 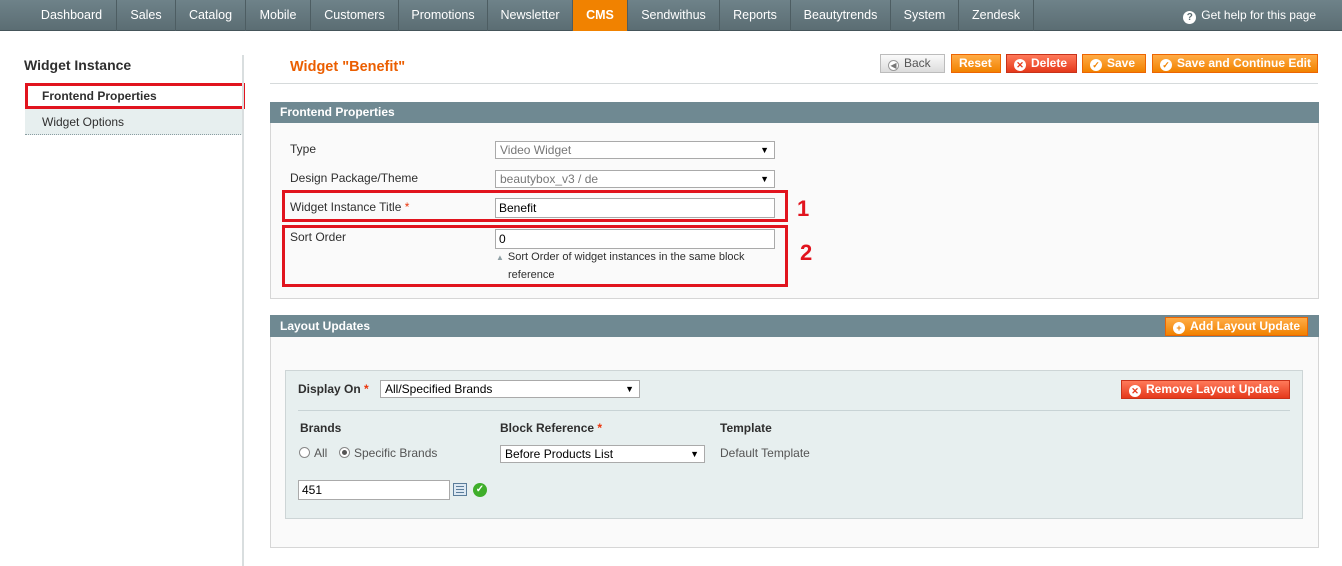 I want to click on radio-all: All, so click(x=313, y=453).